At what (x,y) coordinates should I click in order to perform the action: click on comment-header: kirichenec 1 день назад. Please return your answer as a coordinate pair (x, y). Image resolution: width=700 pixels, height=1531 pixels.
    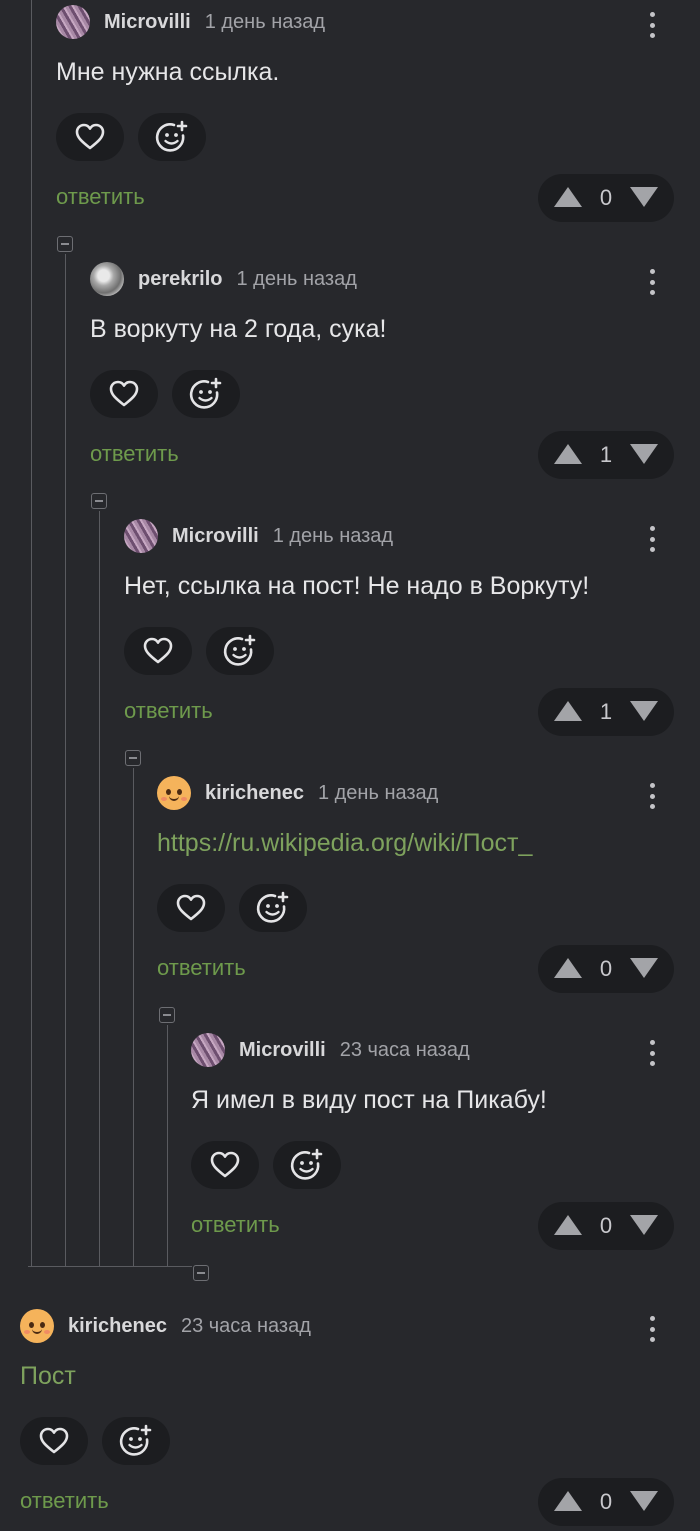
    Looking at the image, I should click on (297, 793).